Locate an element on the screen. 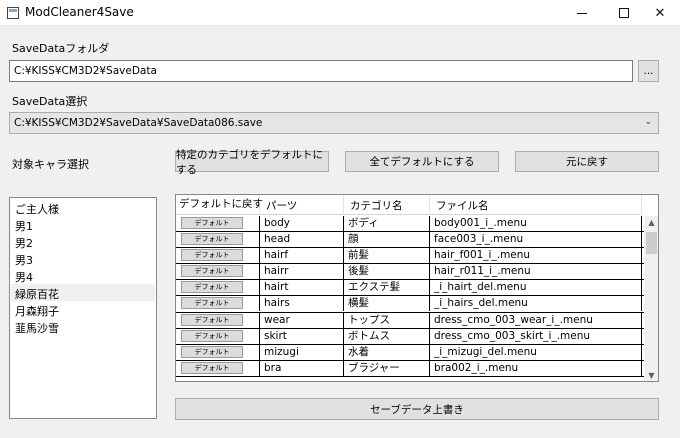 The width and height of the screenshot is (680, 438). part-cell: hairs is located at coordinates (302, 304).